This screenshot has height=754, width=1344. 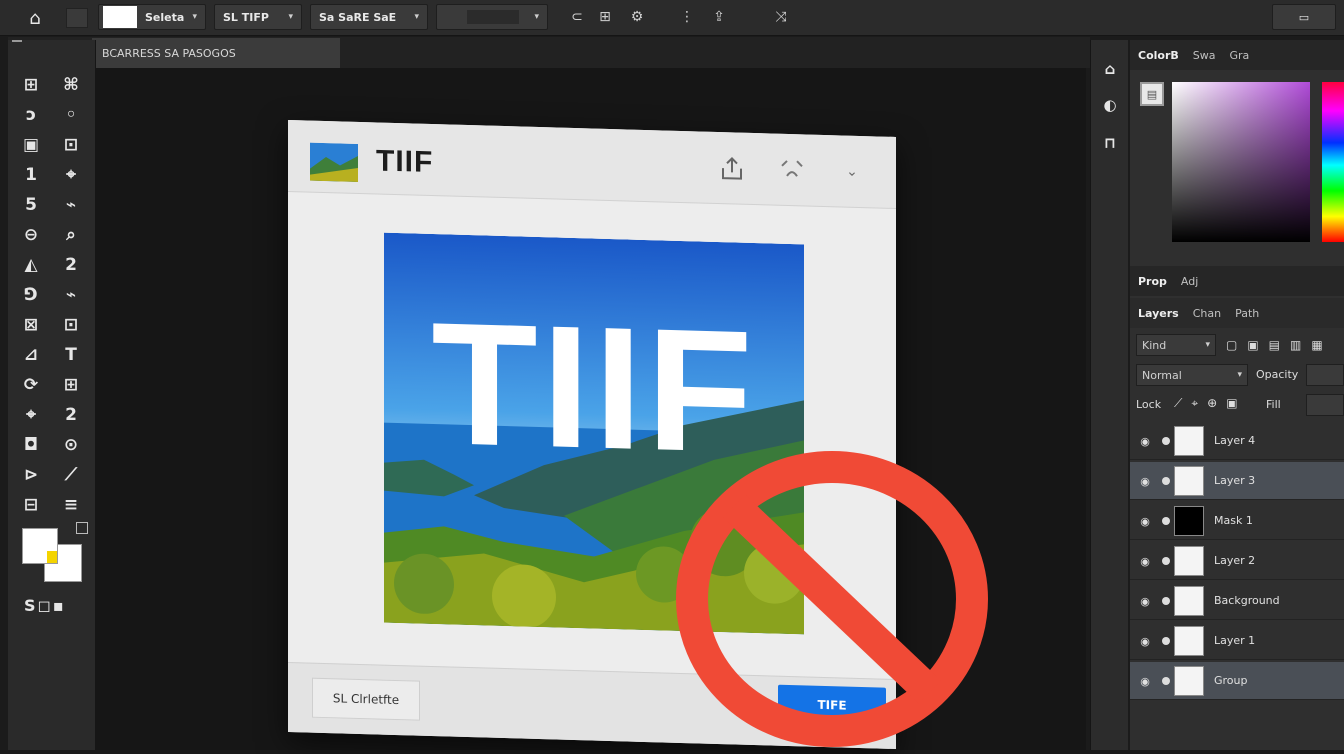 I want to click on chevron-down-icon: ⌄, so click(x=852, y=171).